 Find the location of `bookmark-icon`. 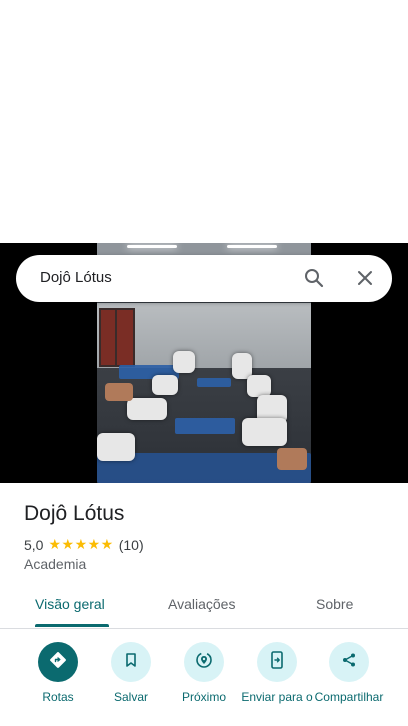

bookmark-icon is located at coordinates (131, 662).